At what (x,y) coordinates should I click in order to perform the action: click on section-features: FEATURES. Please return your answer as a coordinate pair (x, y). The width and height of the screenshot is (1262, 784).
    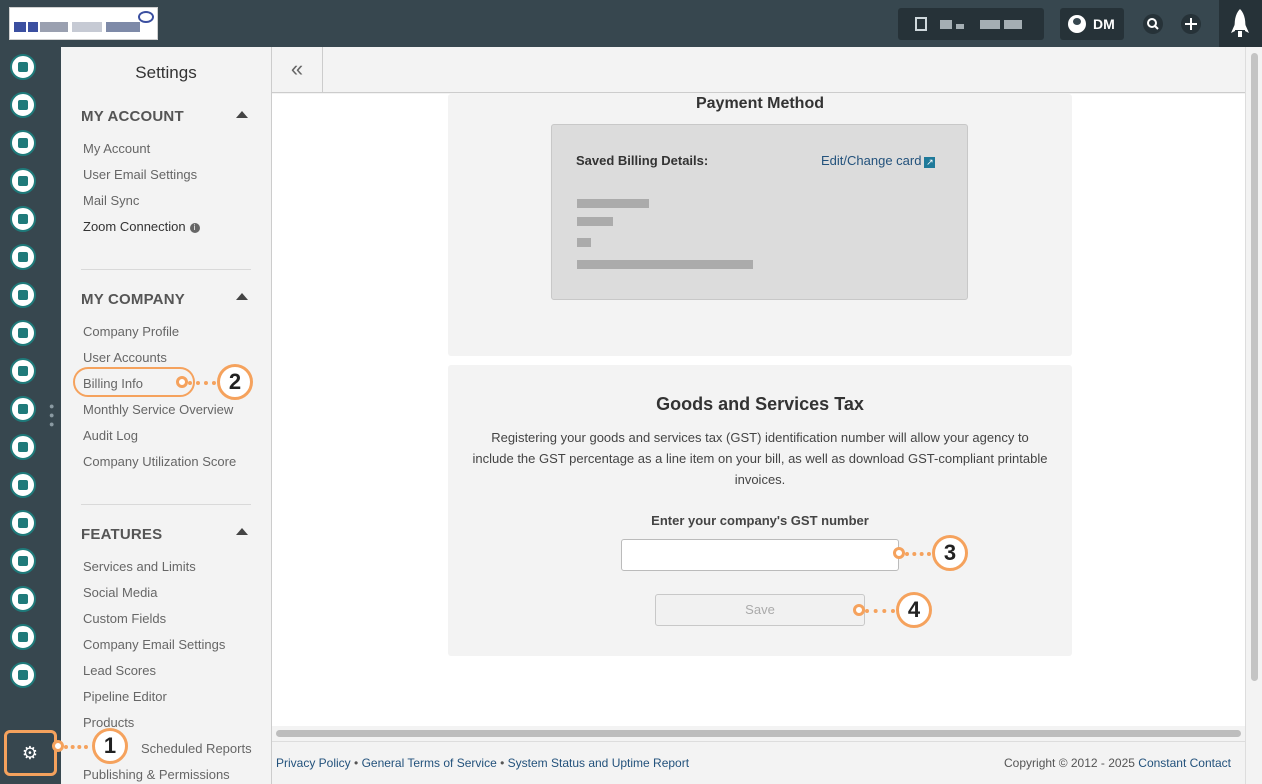
    Looking at the image, I should click on (121, 534).